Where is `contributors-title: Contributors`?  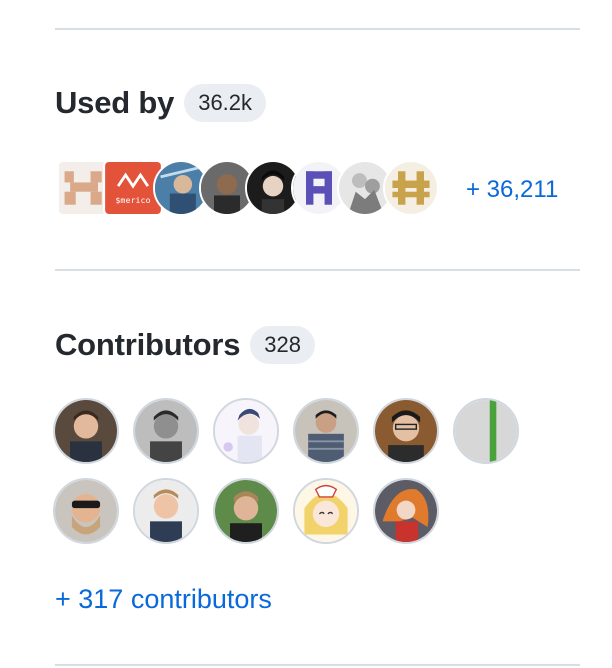 contributors-title: Contributors is located at coordinates (147, 345).